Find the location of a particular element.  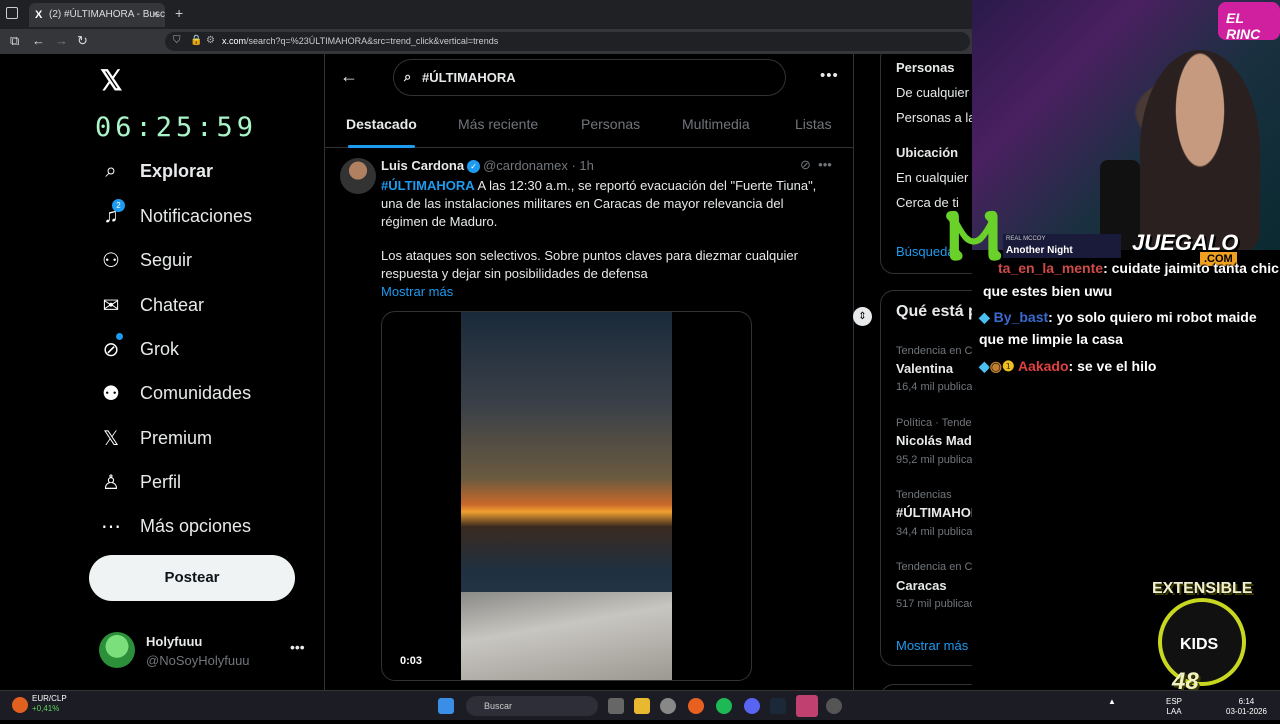

nav-label: Notificaciones is located at coordinates (196, 215).